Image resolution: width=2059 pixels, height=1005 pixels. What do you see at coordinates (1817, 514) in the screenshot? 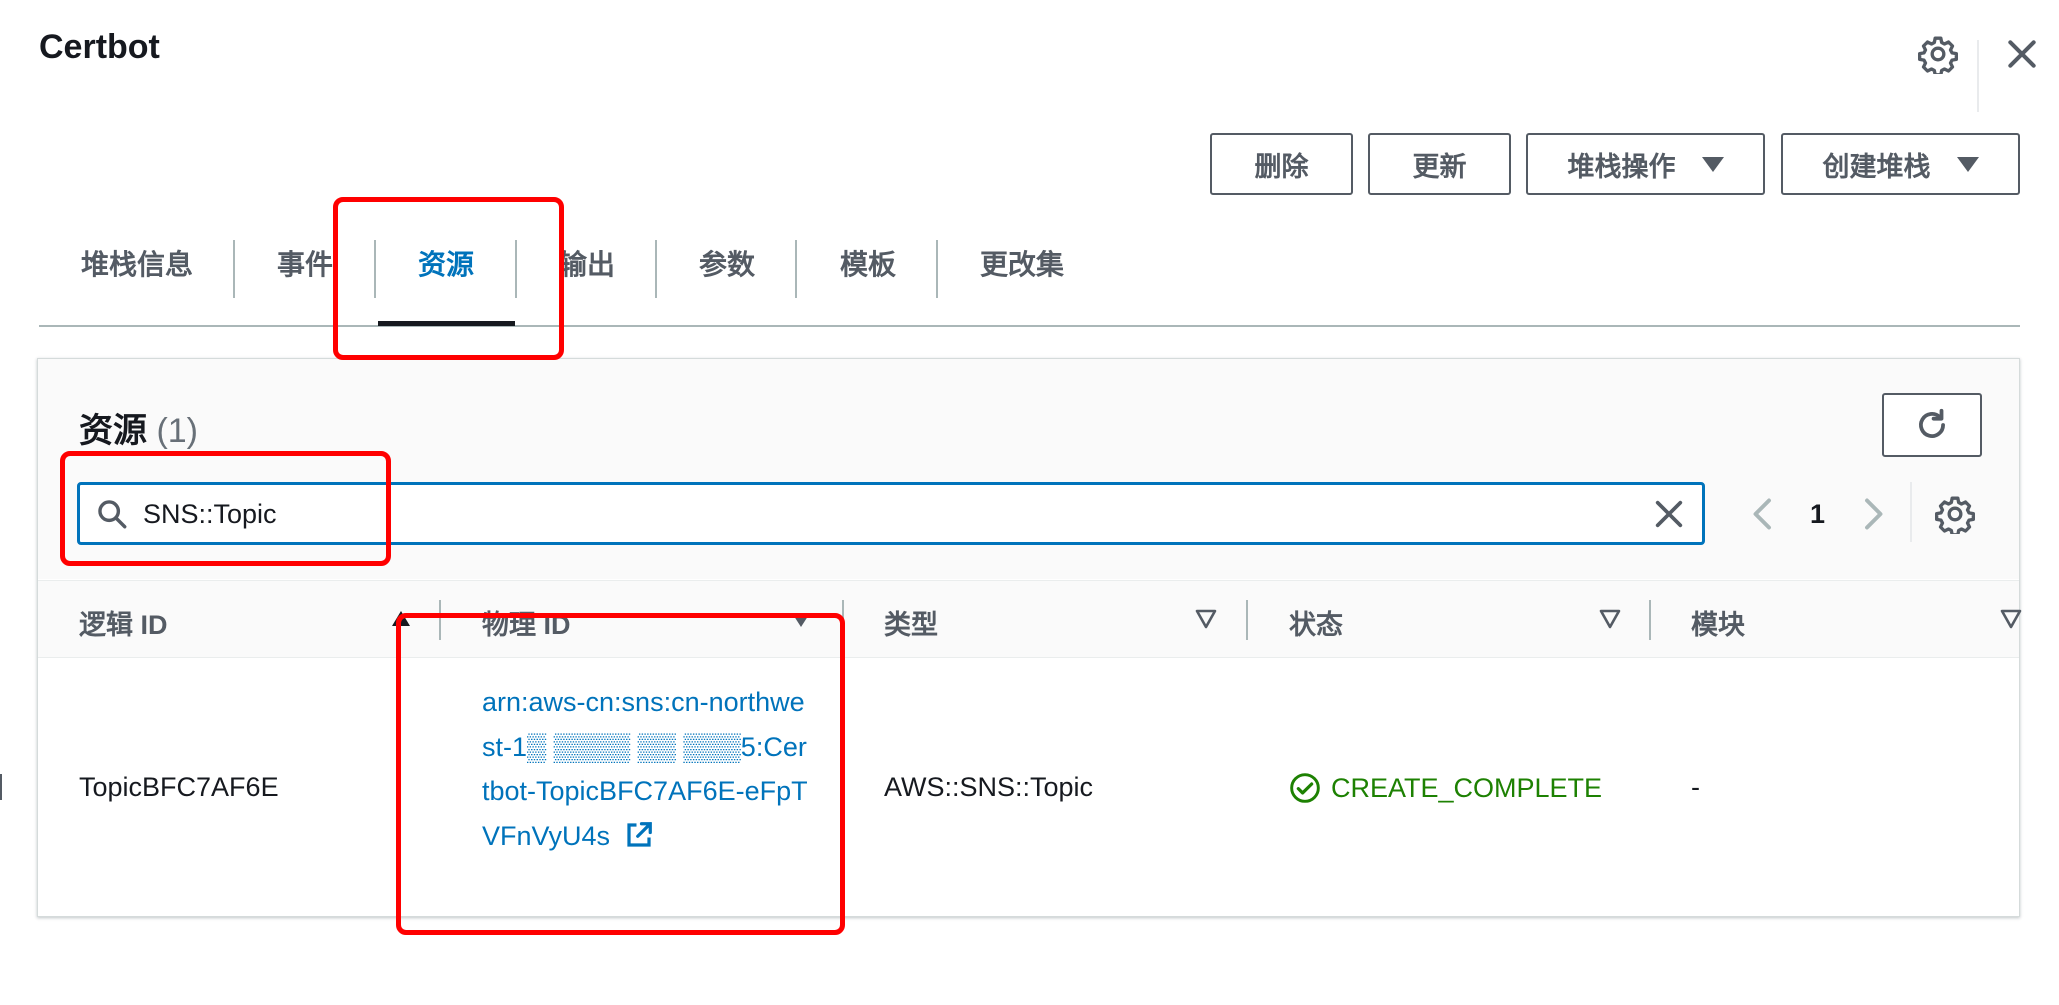
I see `page-number: 1` at bounding box center [1817, 514].